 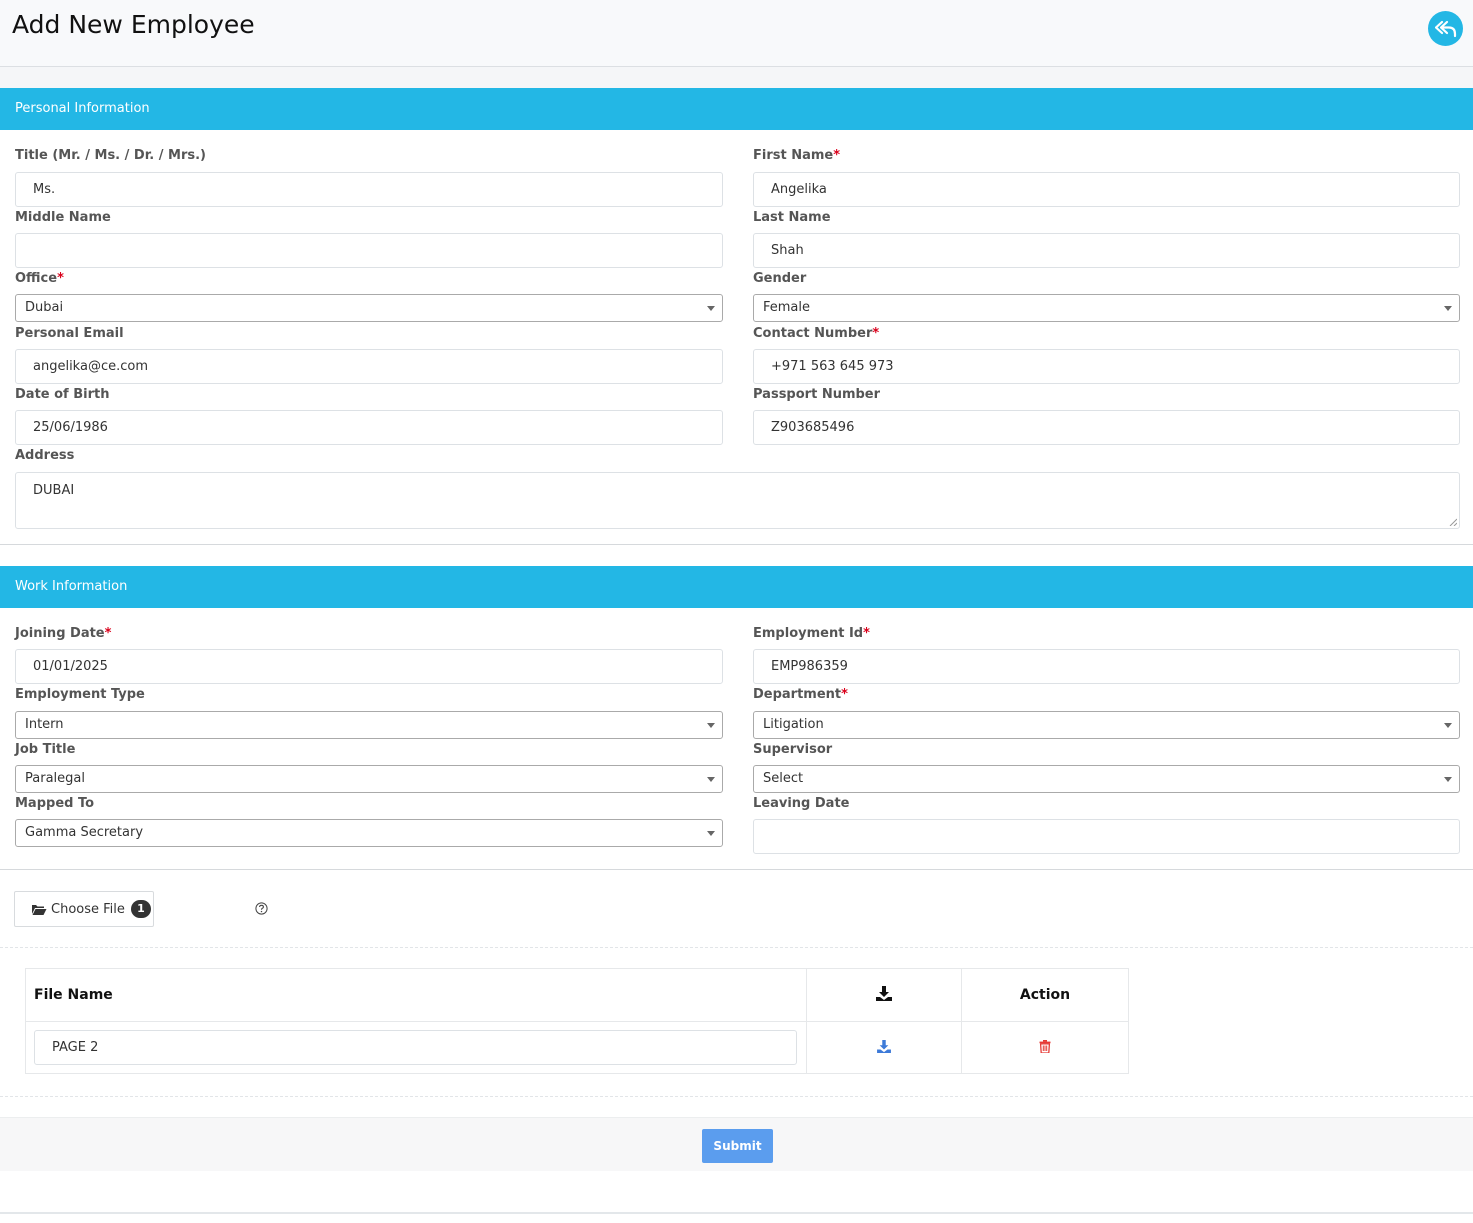 I want to click on action-cell, so click(x=1045, y=1047).